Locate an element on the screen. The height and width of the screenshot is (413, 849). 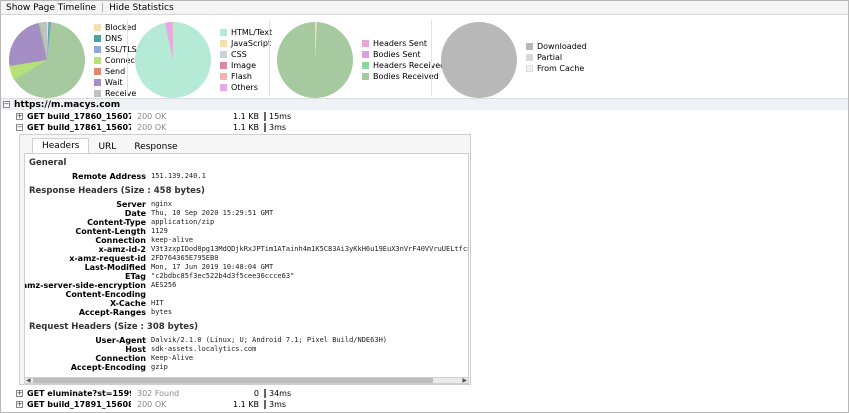
header-row: x-amz-request-id 2FD764365E795EB0 is located at coordinates (246, 258).